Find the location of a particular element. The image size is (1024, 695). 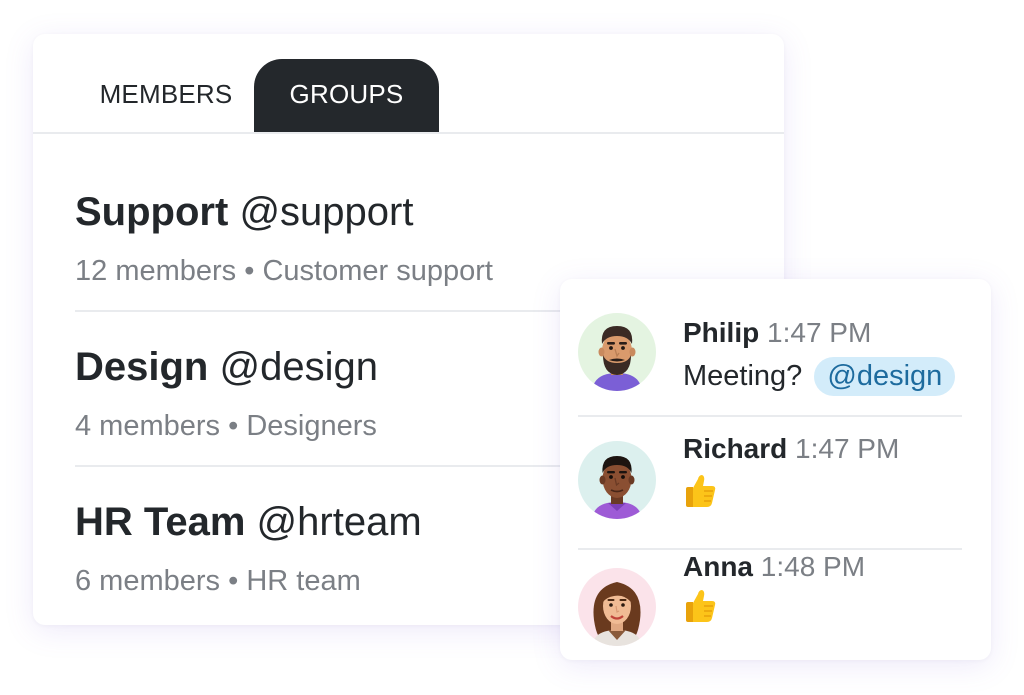

message-header: Philip 1:47 PM is located at coordinates (777, 333).